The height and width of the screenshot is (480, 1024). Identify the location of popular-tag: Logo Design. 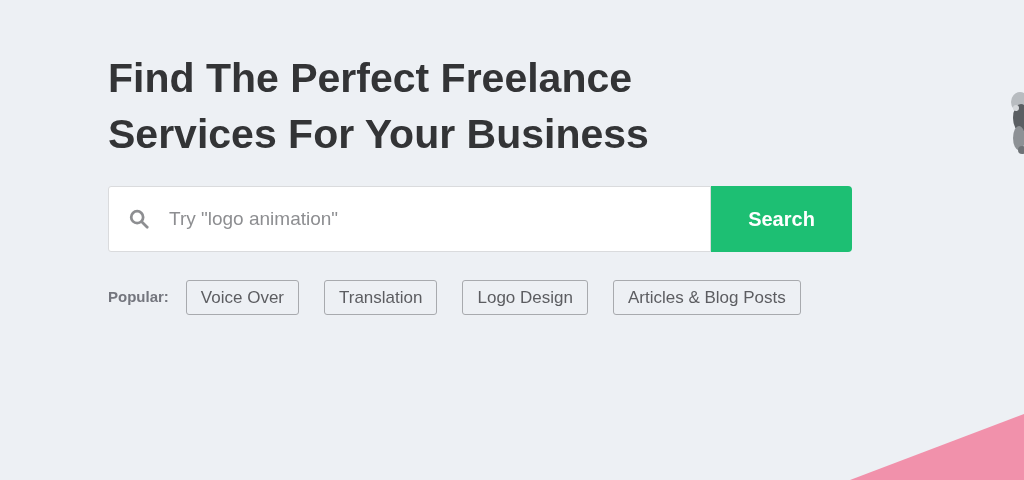
(525, 297).